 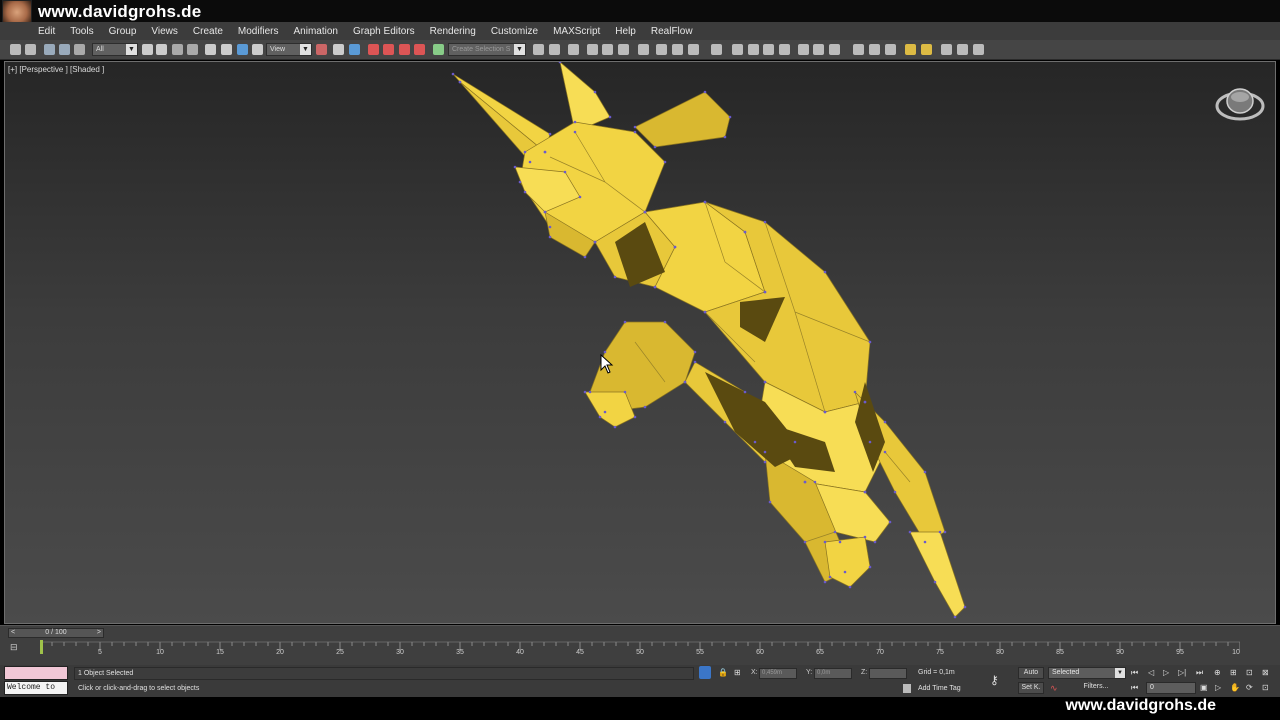 What do you see at coordinates (64, 49) in the screenshot?
I see `unlink-icon` at bounding box center [64, 49].